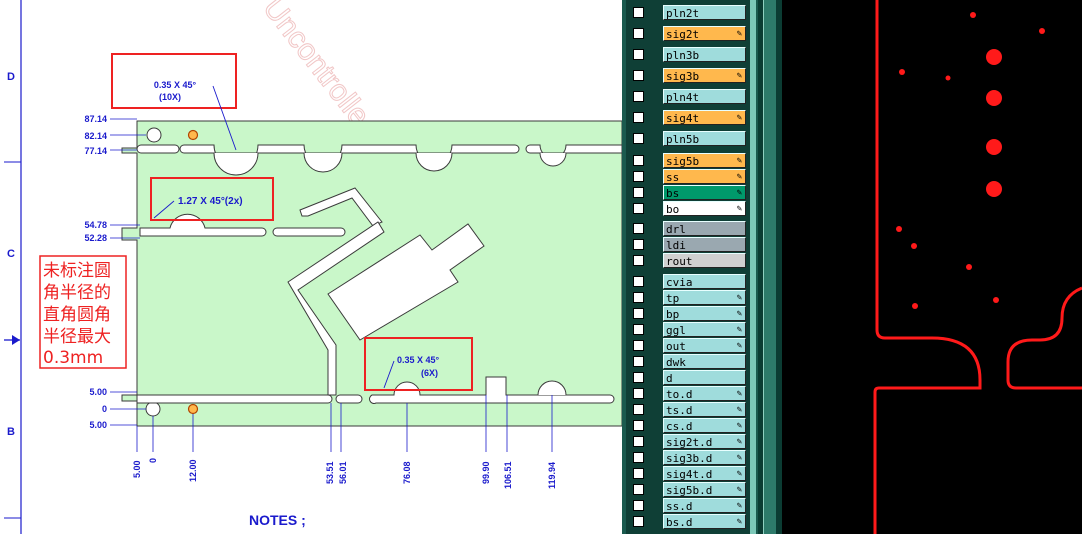 The image size is (1082, 534). I want to click on layer-row-bs-d: bs.d ✎, so click(688, 521).